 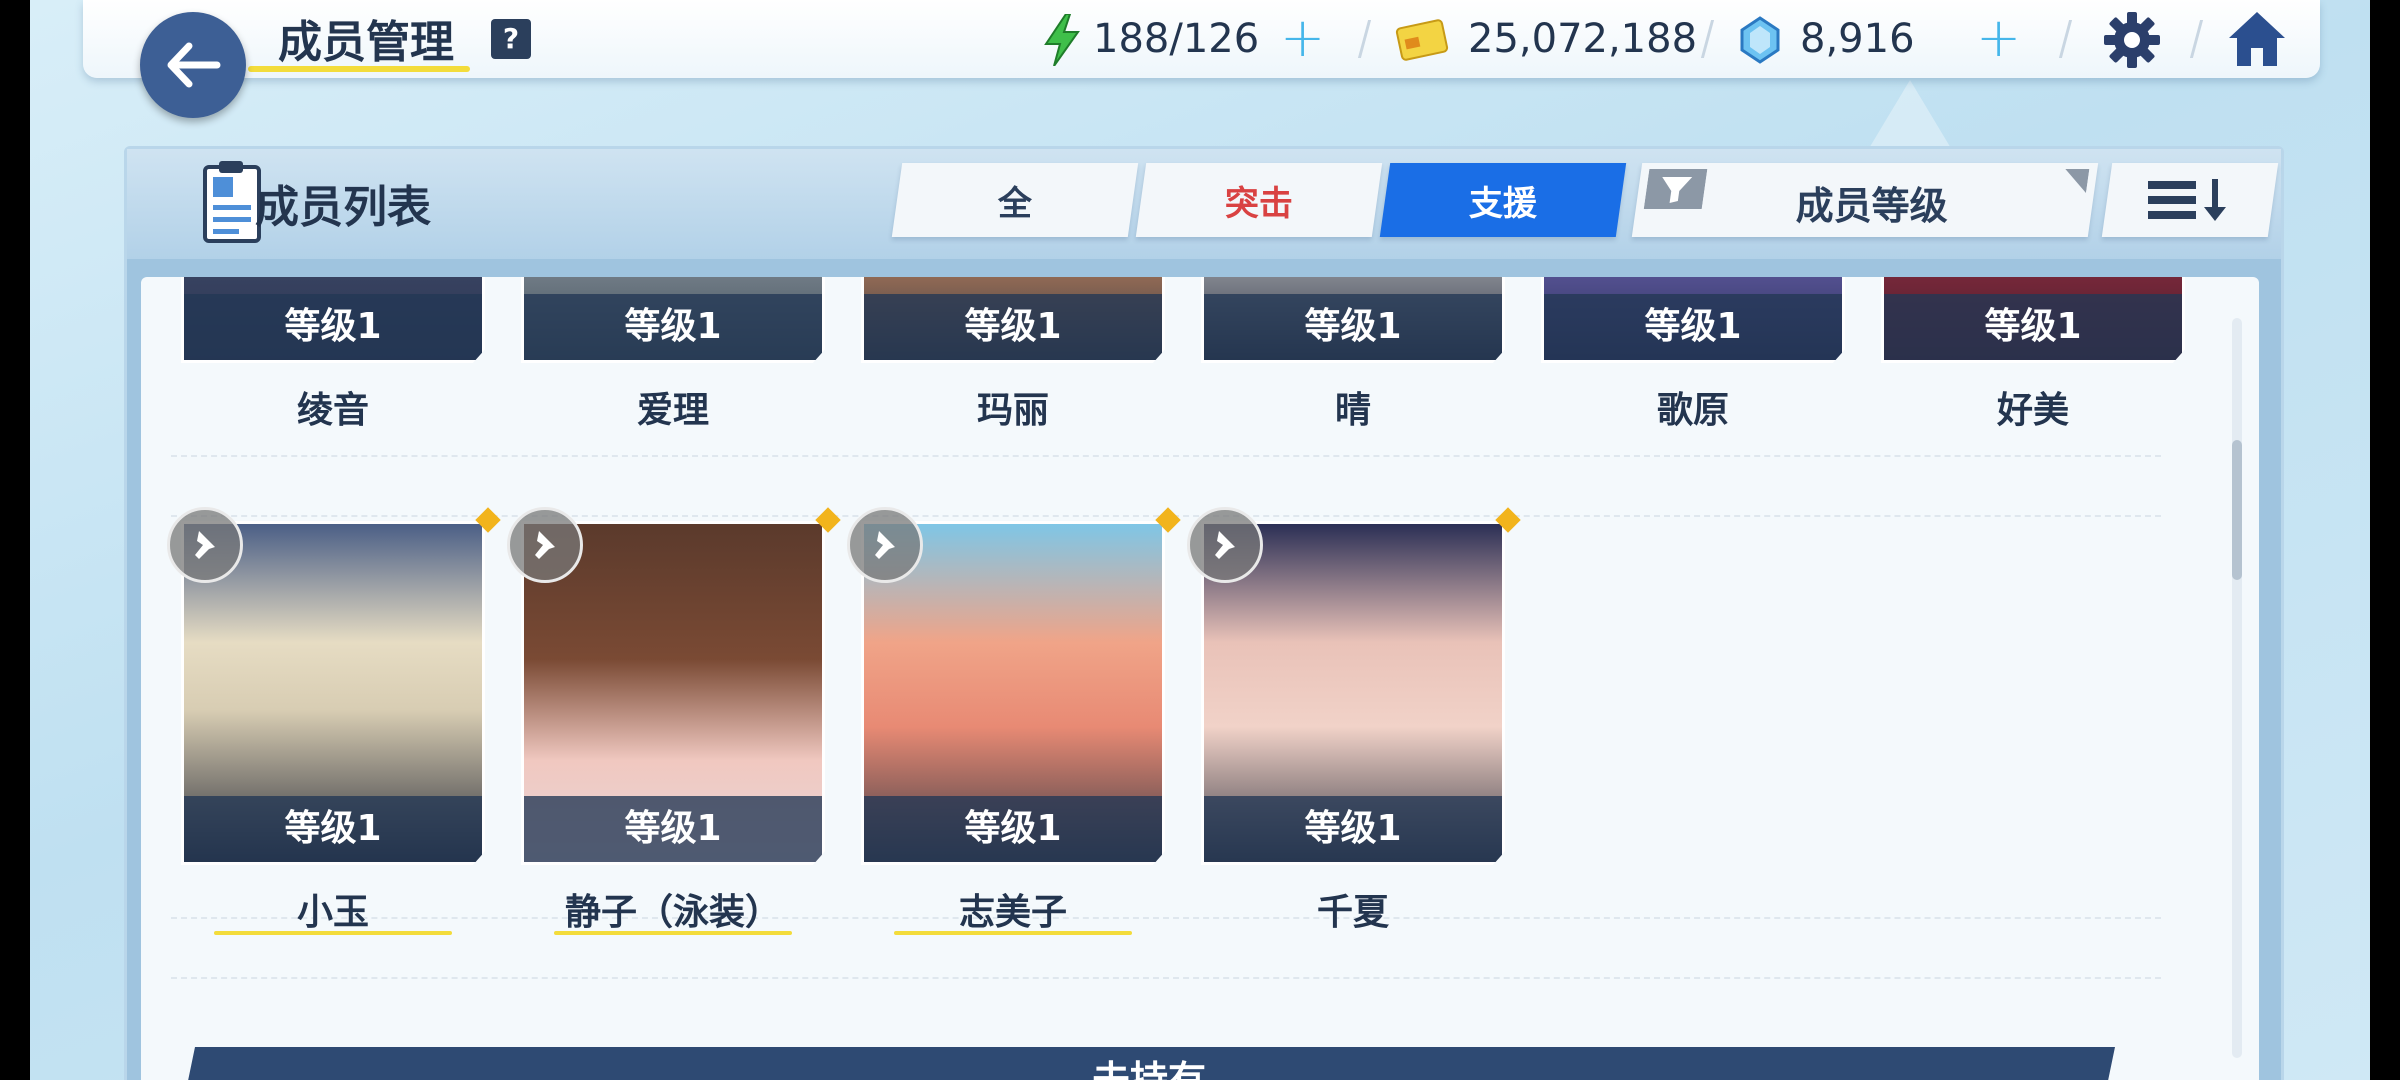 What do you see at coordinates (232, 202) in the screenshot?
I see `member-list-icon` at bounding box center [232, 202].